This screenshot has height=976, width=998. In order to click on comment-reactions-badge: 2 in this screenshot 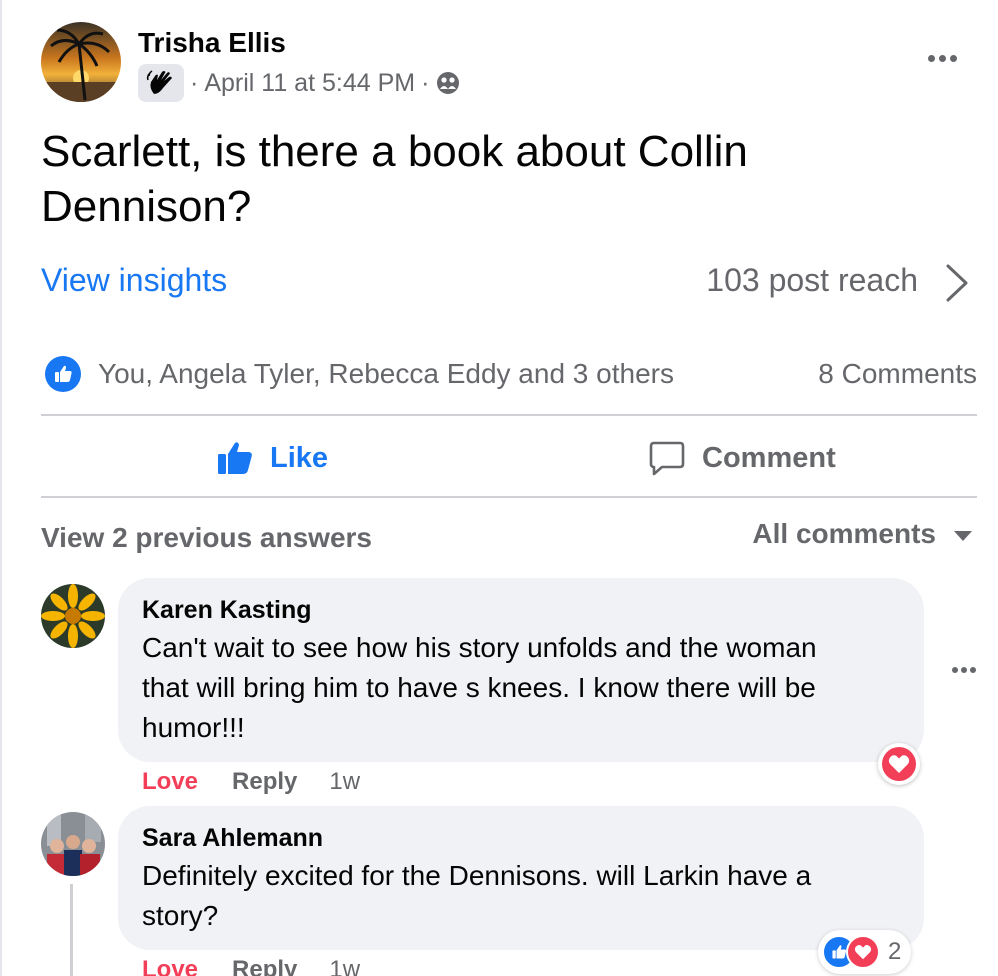, I will do `click(865, 952)`.